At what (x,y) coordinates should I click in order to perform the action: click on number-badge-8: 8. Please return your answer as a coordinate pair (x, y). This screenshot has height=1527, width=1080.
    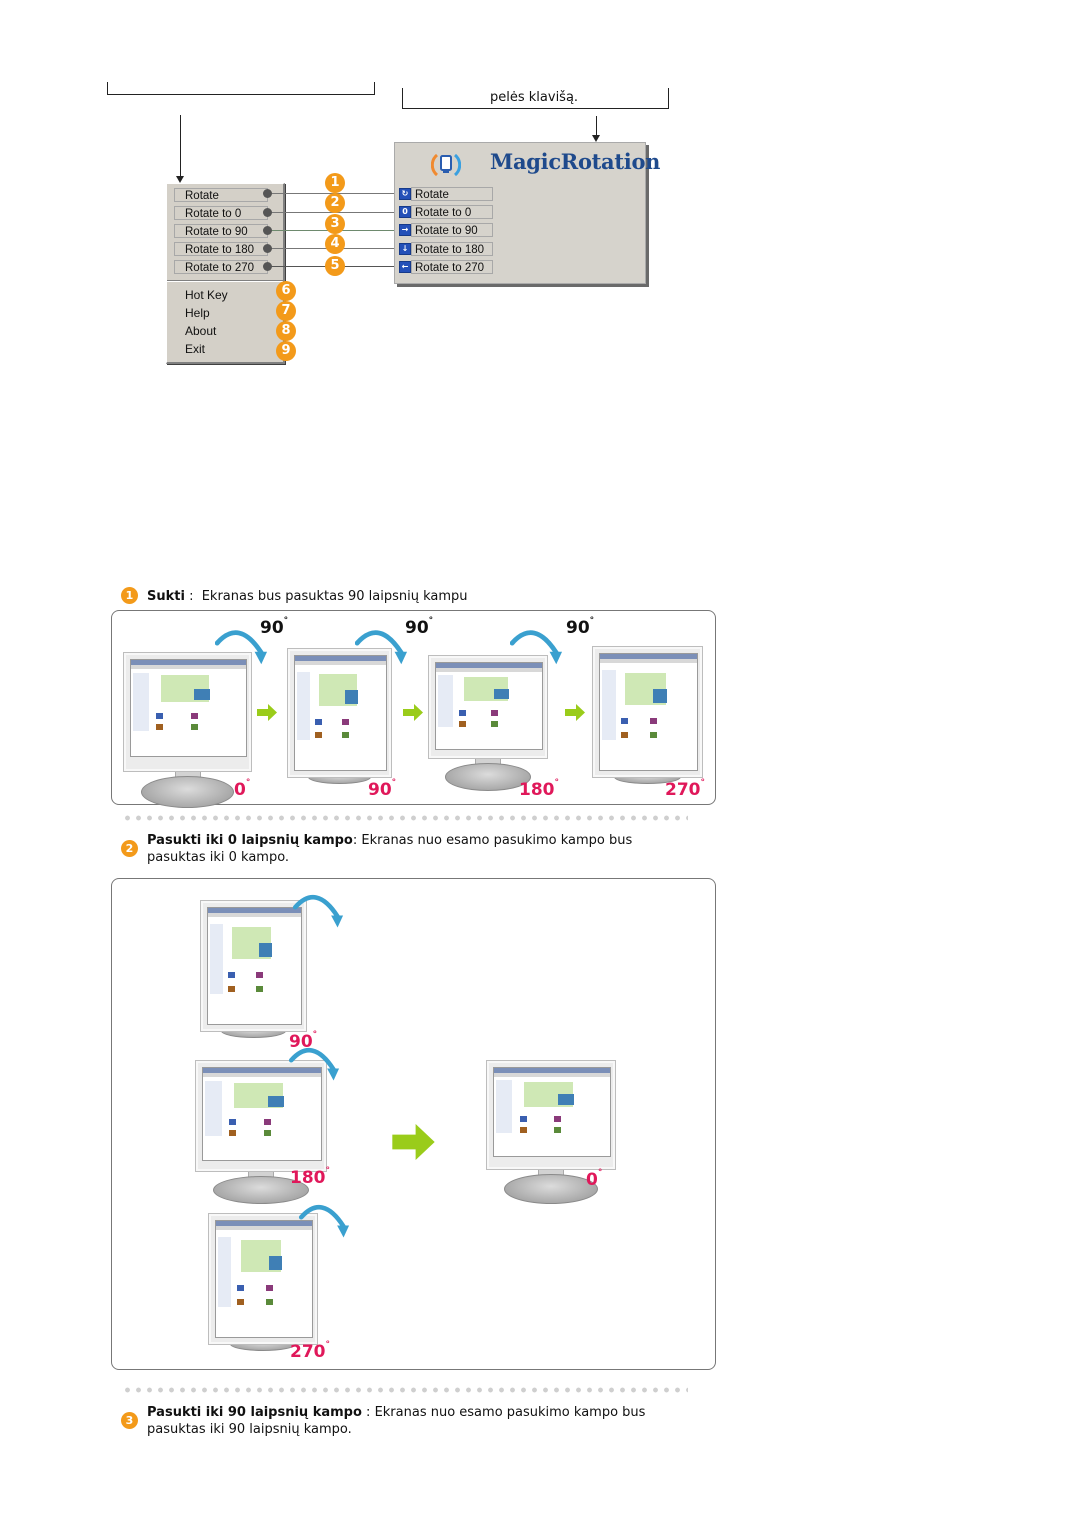
    Looking at the image, I should click on (286, 331).